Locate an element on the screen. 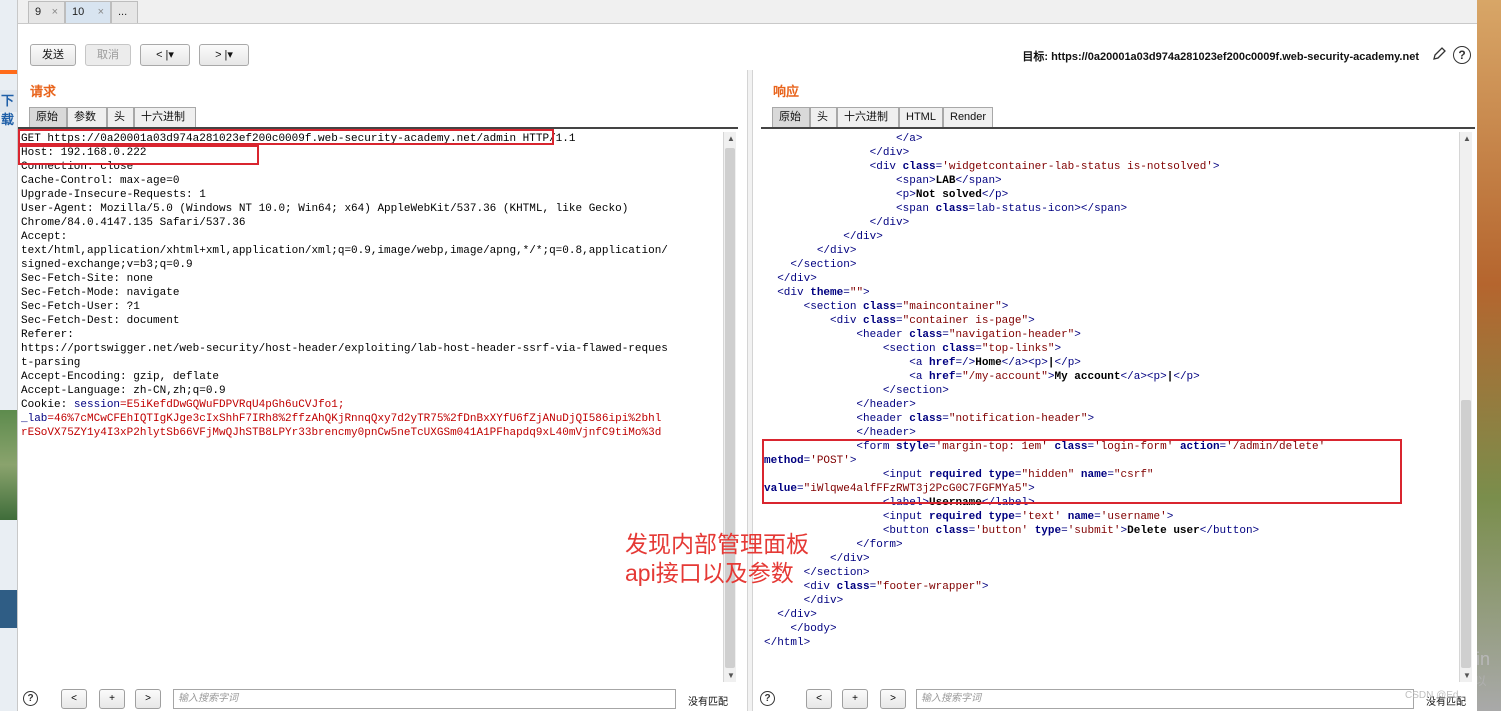 The image size is (1501, 711). cookie-key: _lab is located at coordinates (34, 419).